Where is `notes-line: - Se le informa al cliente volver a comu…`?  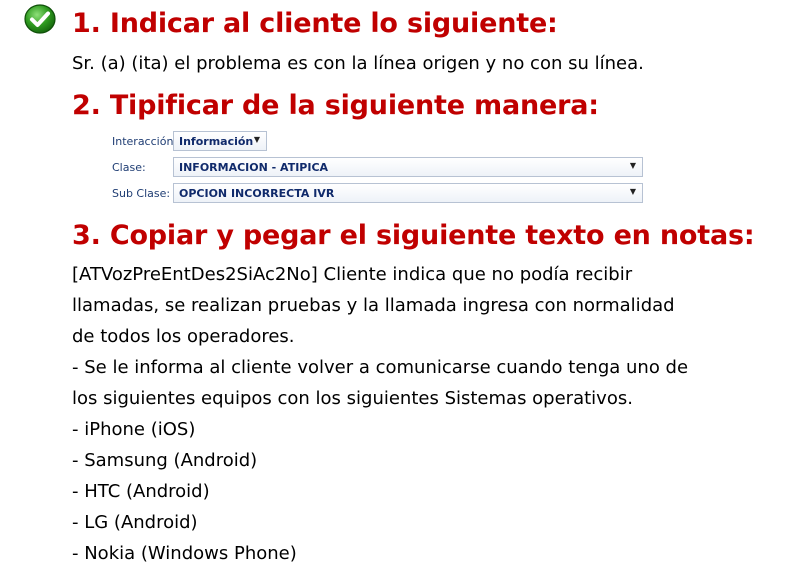 notes-line: - Se le informa al cliente volver a comu… is located at coordinates (380, 367).